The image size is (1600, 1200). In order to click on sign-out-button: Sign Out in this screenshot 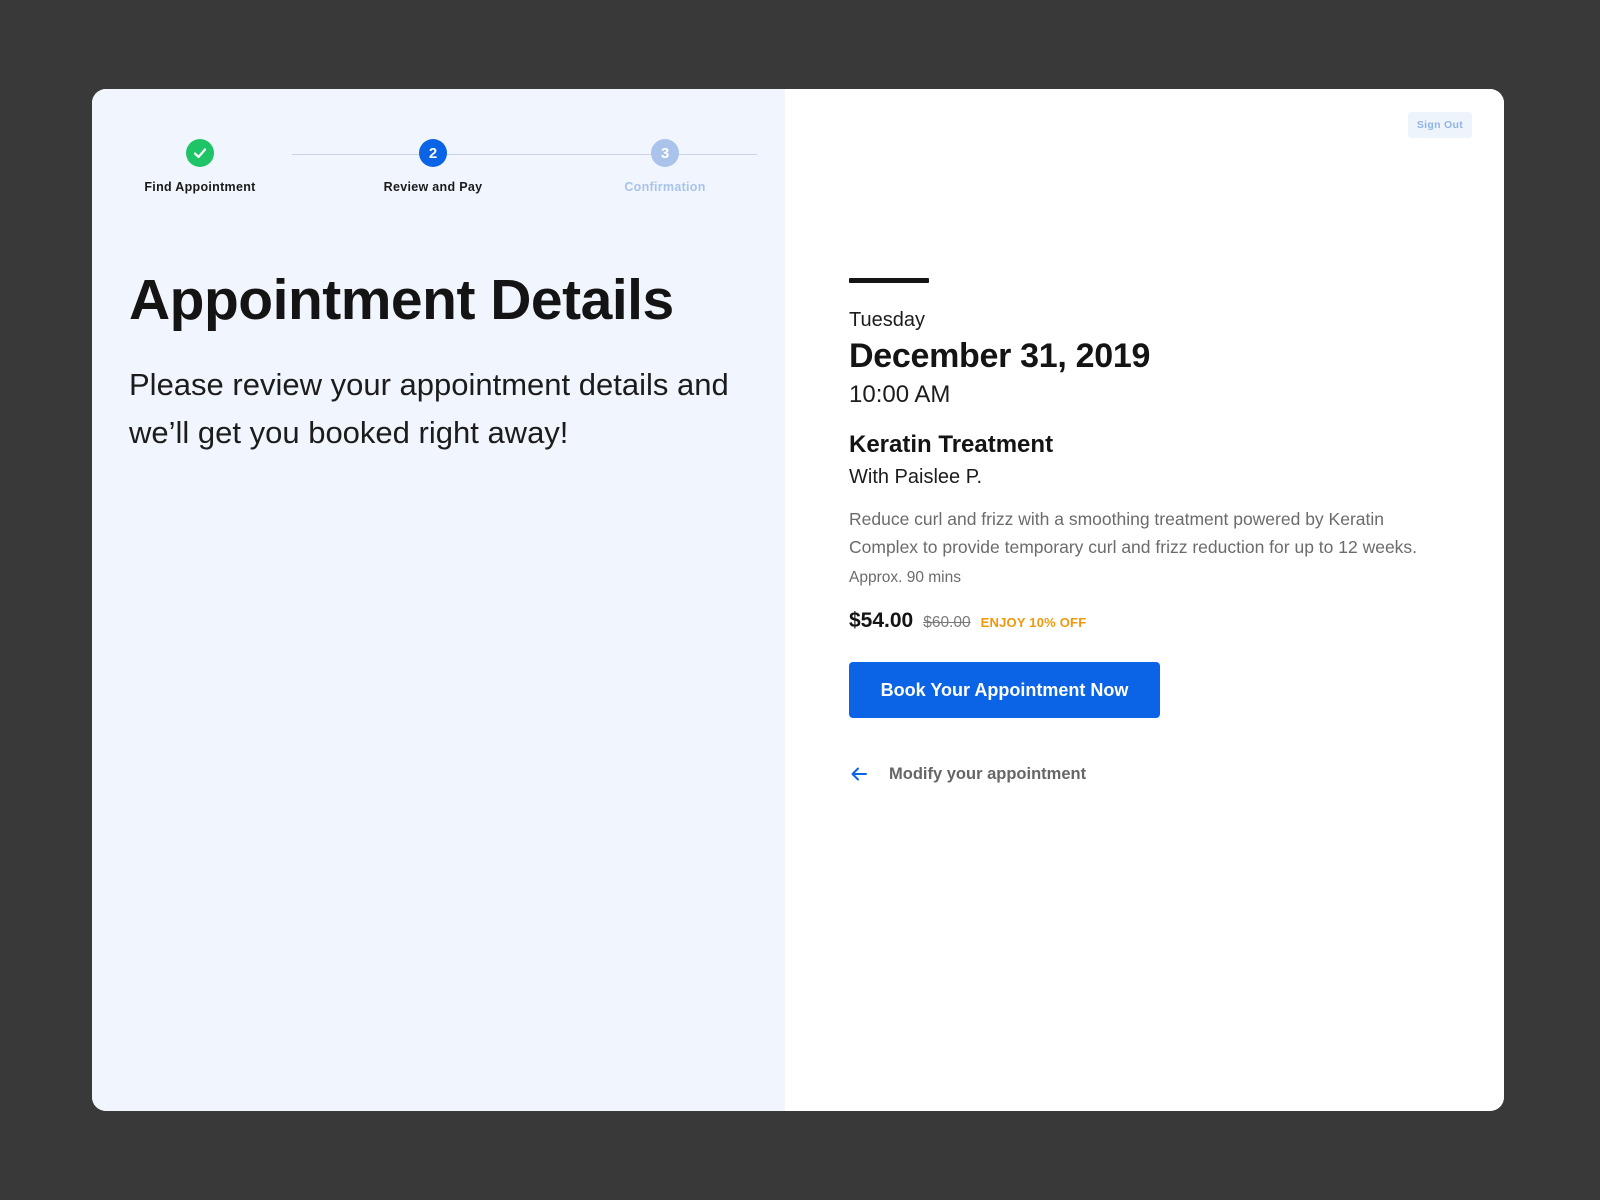, I will do `click(1439, 125)`.